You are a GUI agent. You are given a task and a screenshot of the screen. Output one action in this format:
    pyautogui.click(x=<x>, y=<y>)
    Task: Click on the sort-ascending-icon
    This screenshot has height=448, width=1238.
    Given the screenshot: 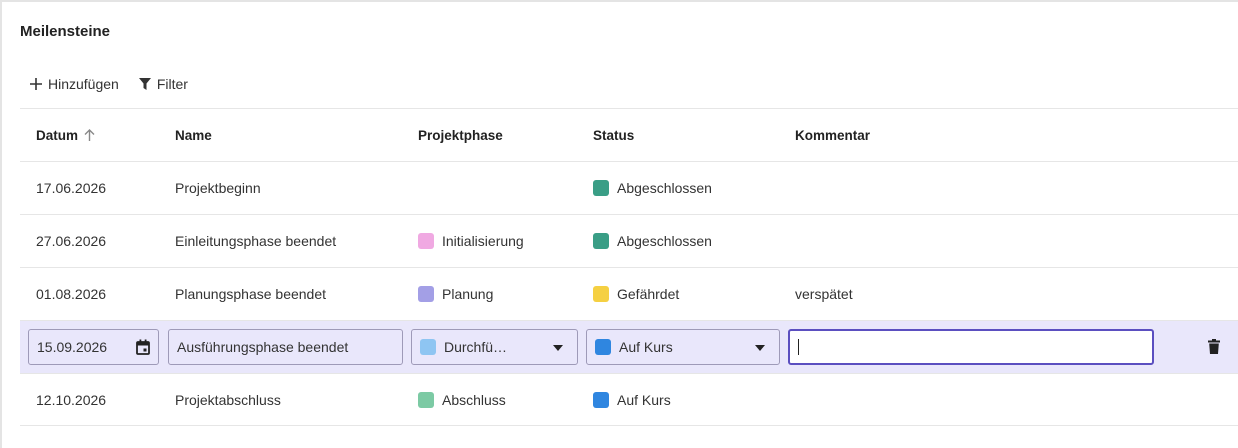 What is the action you would take?
    pyautogui.click(x=89, y=135)
    